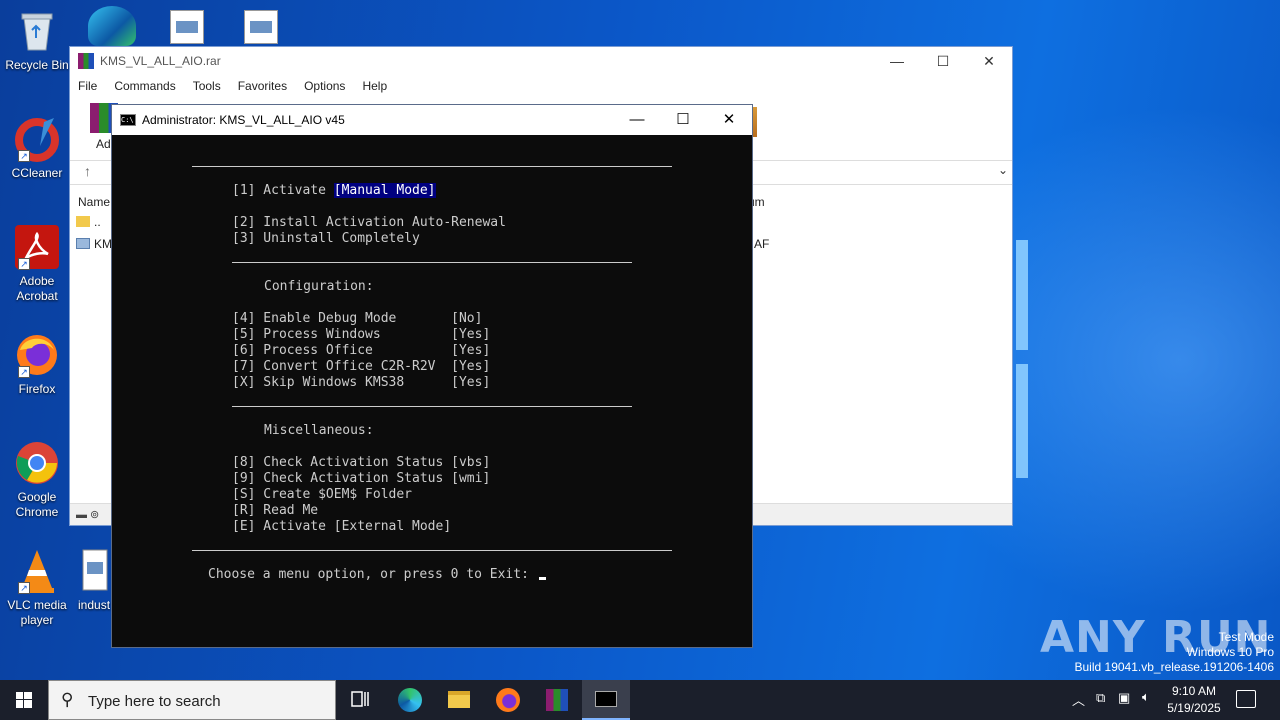 The height and width of the screenshot is (720, 1280). Describe the element at coordinates (1124, 698) in the screenshot. I see `monitor-icon: ▣` at that location.